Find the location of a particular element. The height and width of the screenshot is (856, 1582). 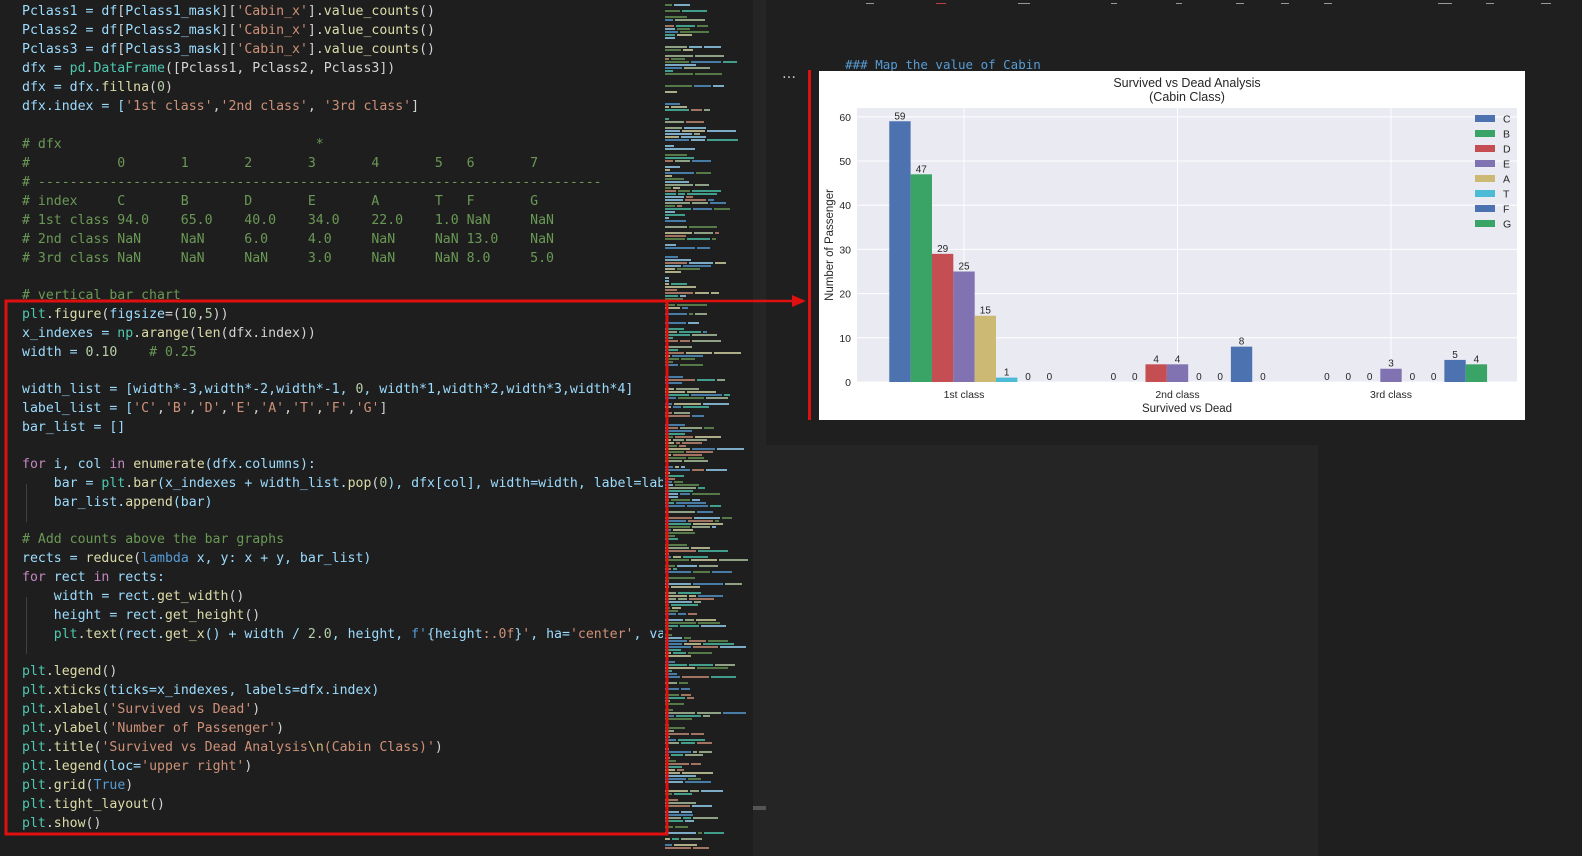

legend-swatch-C is located at coordinates (1485, 118).